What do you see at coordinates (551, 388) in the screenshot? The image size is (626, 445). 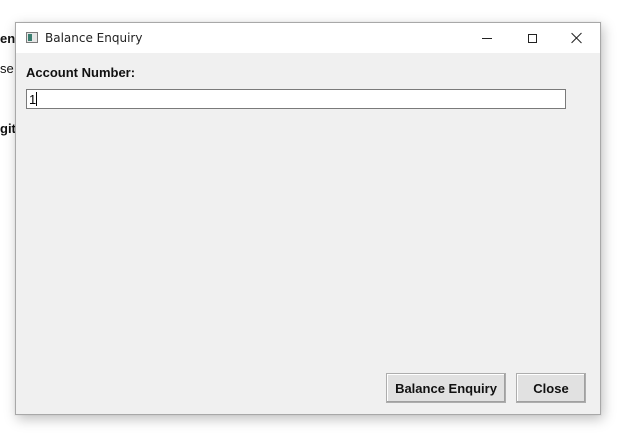 I see `close-button: Close` at bounding box center [551, 388].